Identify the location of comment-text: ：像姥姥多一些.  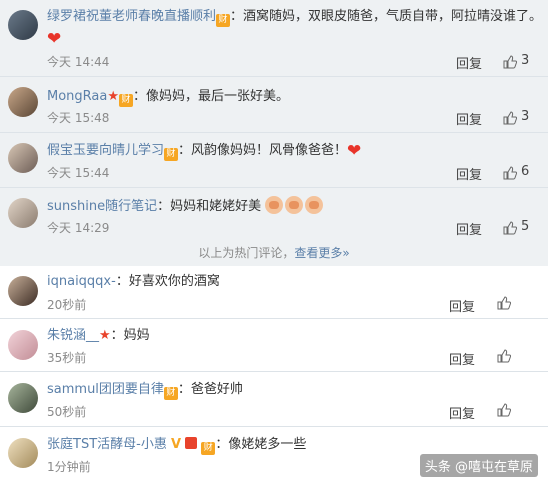
(261, 444).